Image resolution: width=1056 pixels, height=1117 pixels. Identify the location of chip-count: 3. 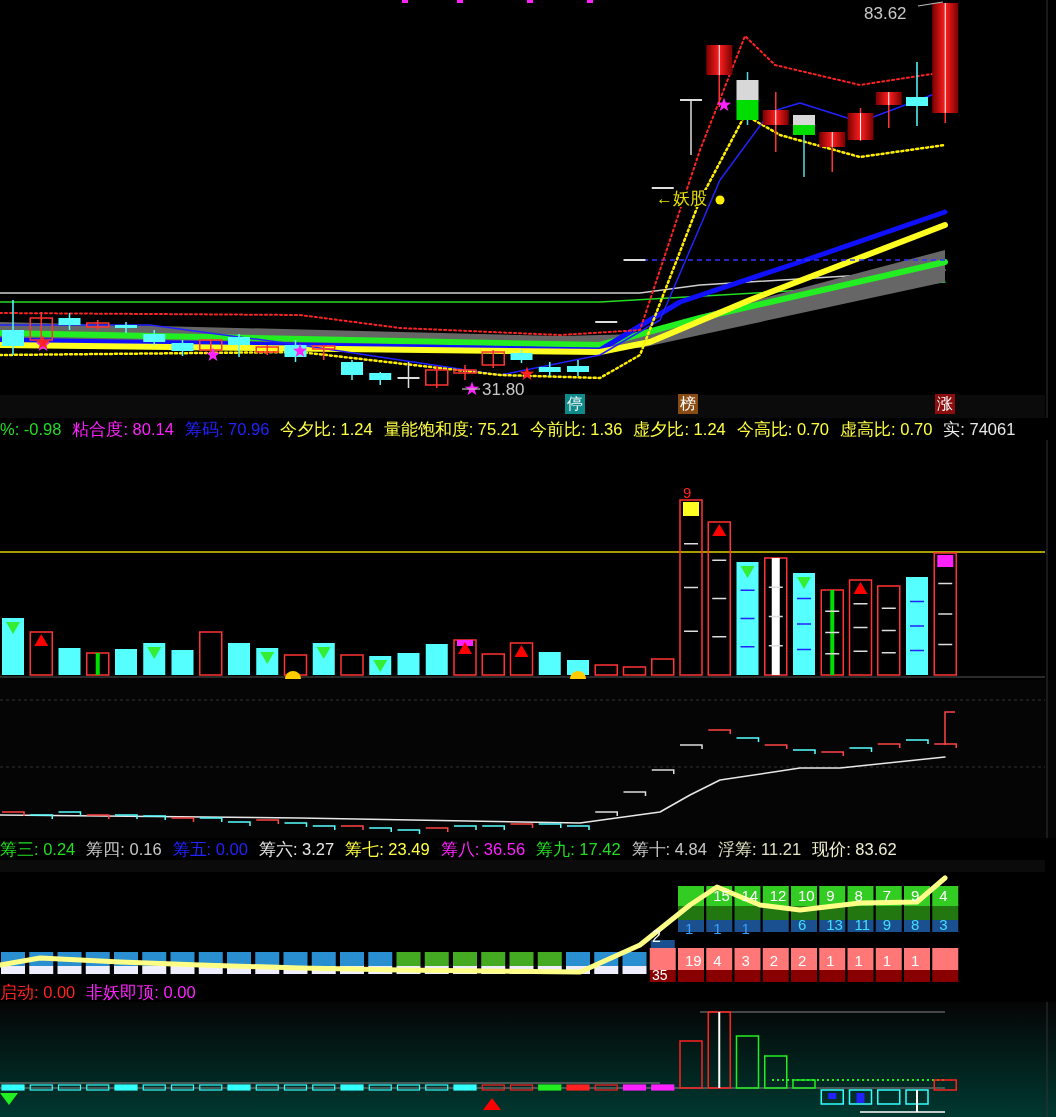
(943, 924).